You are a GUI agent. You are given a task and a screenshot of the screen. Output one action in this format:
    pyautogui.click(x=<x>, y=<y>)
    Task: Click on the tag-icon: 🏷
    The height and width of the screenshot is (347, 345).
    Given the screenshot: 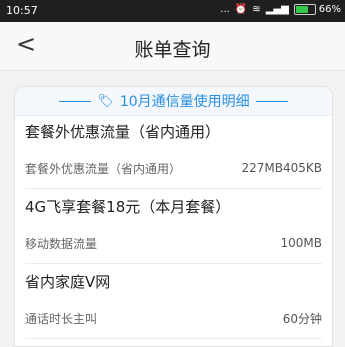 What is the action you would take?
    pyautogui.click(x=105, y=101)
    